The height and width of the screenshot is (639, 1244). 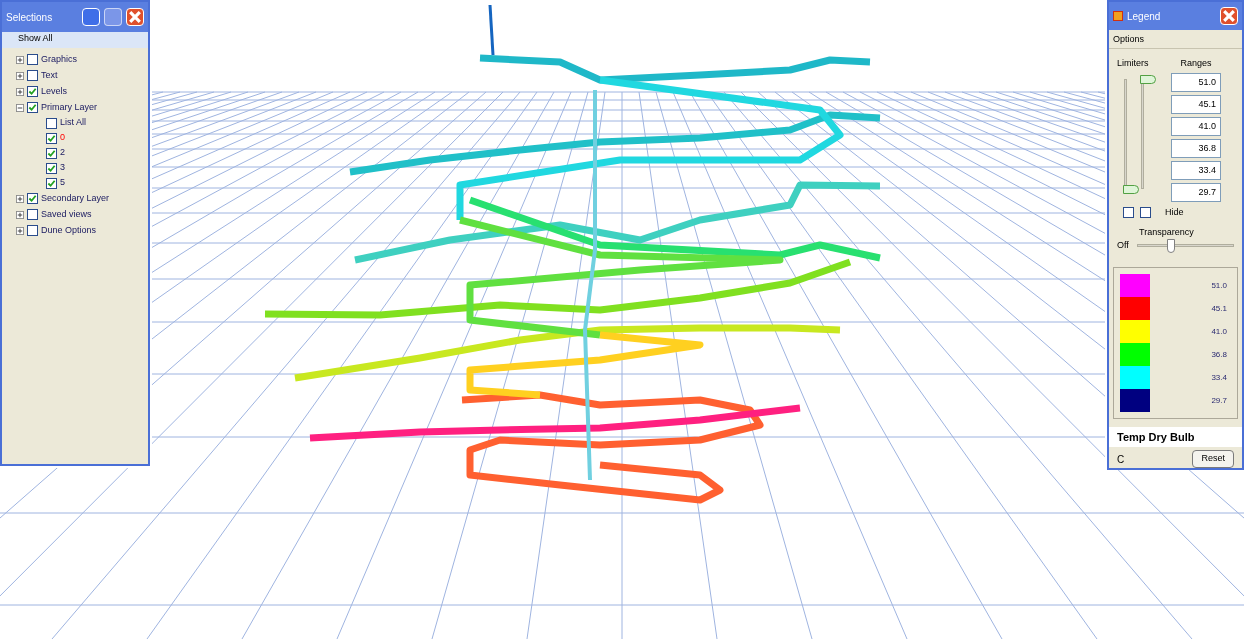 What do you see at coordinates (69, 230) in the screenshot?
I see `tree-item-label: Dune Options` at bounding box center [69, 230].